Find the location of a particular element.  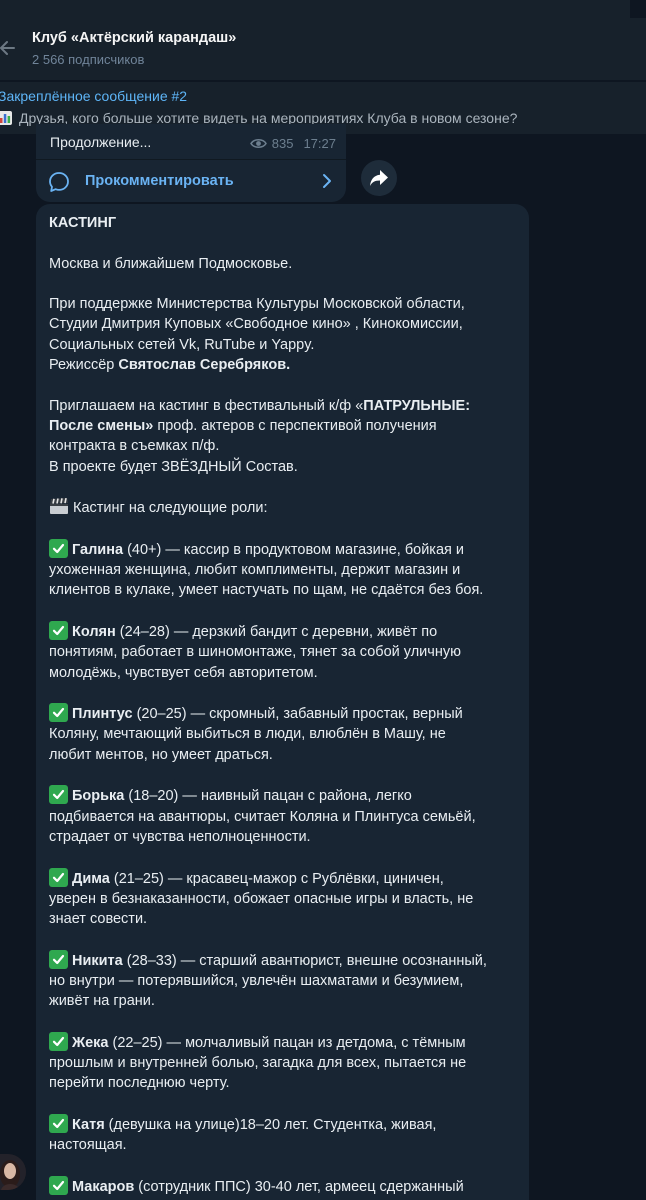

director-name: Святослав Серебряков. is located at coordinates (204, 365).